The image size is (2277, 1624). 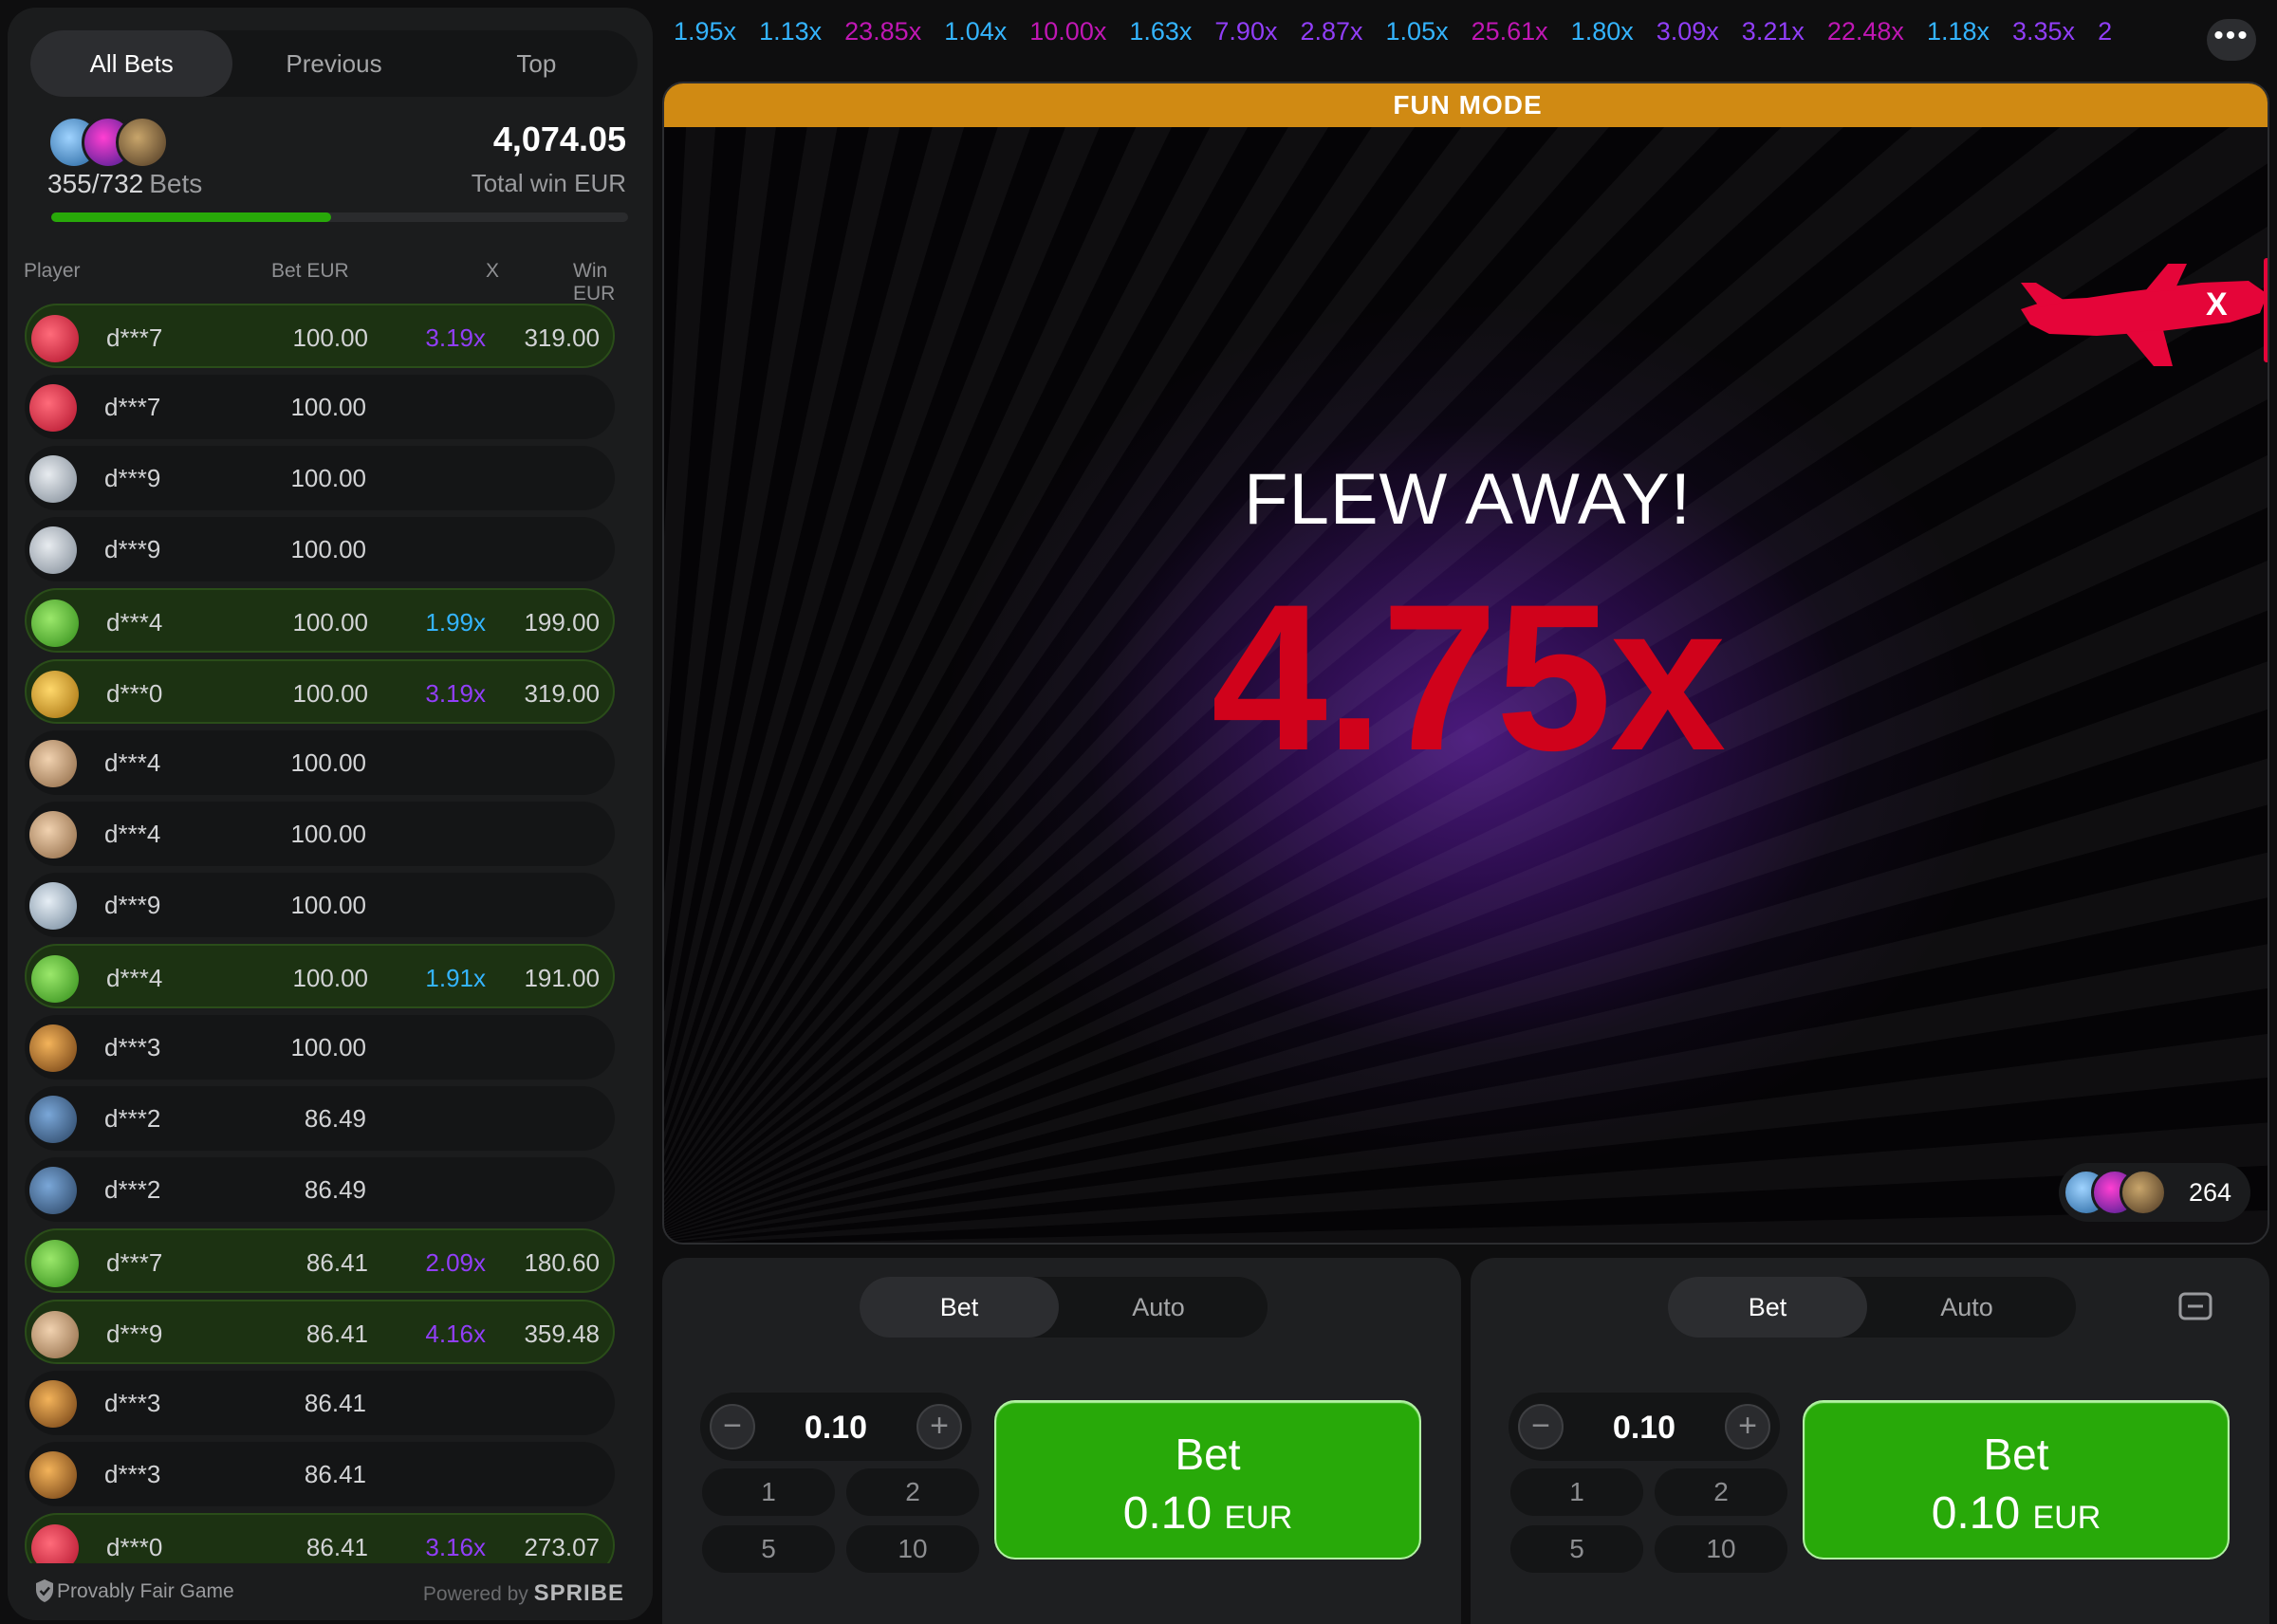 What do you see at coordinates (1976, 1514) in the screenshot?
I see `bet-button-value: 0.10` at bounding box center [1976, 1514].